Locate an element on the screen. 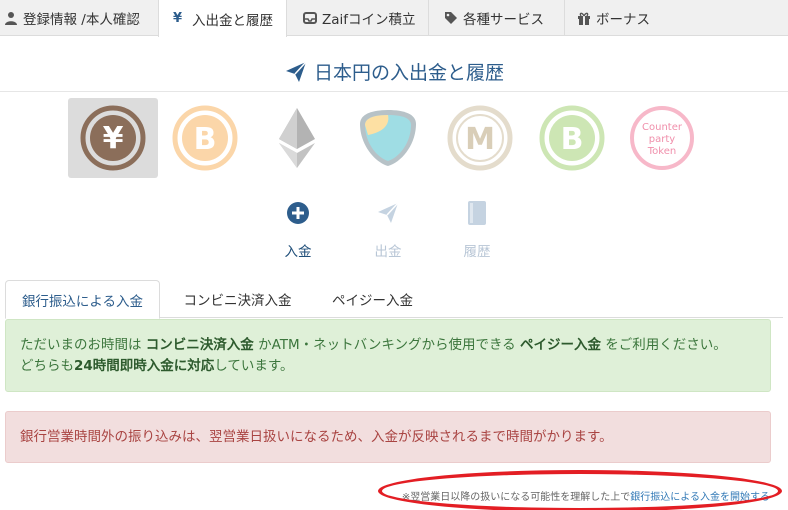 Image resolution: width=788 pixels, height=510 pixels. tab-bank-transfer: 銀行振込による入金 is located at coordinates (82, 299).